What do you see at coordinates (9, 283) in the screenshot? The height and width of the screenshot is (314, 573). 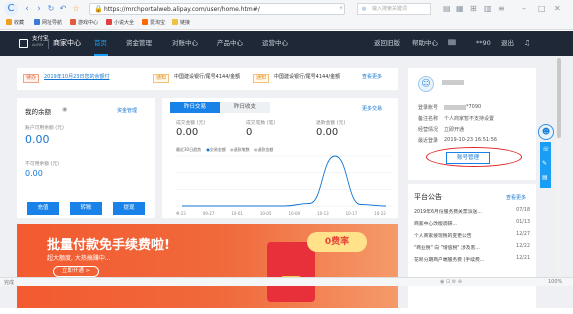 I see `status-text: 完成` at bounding box center [9, 283].